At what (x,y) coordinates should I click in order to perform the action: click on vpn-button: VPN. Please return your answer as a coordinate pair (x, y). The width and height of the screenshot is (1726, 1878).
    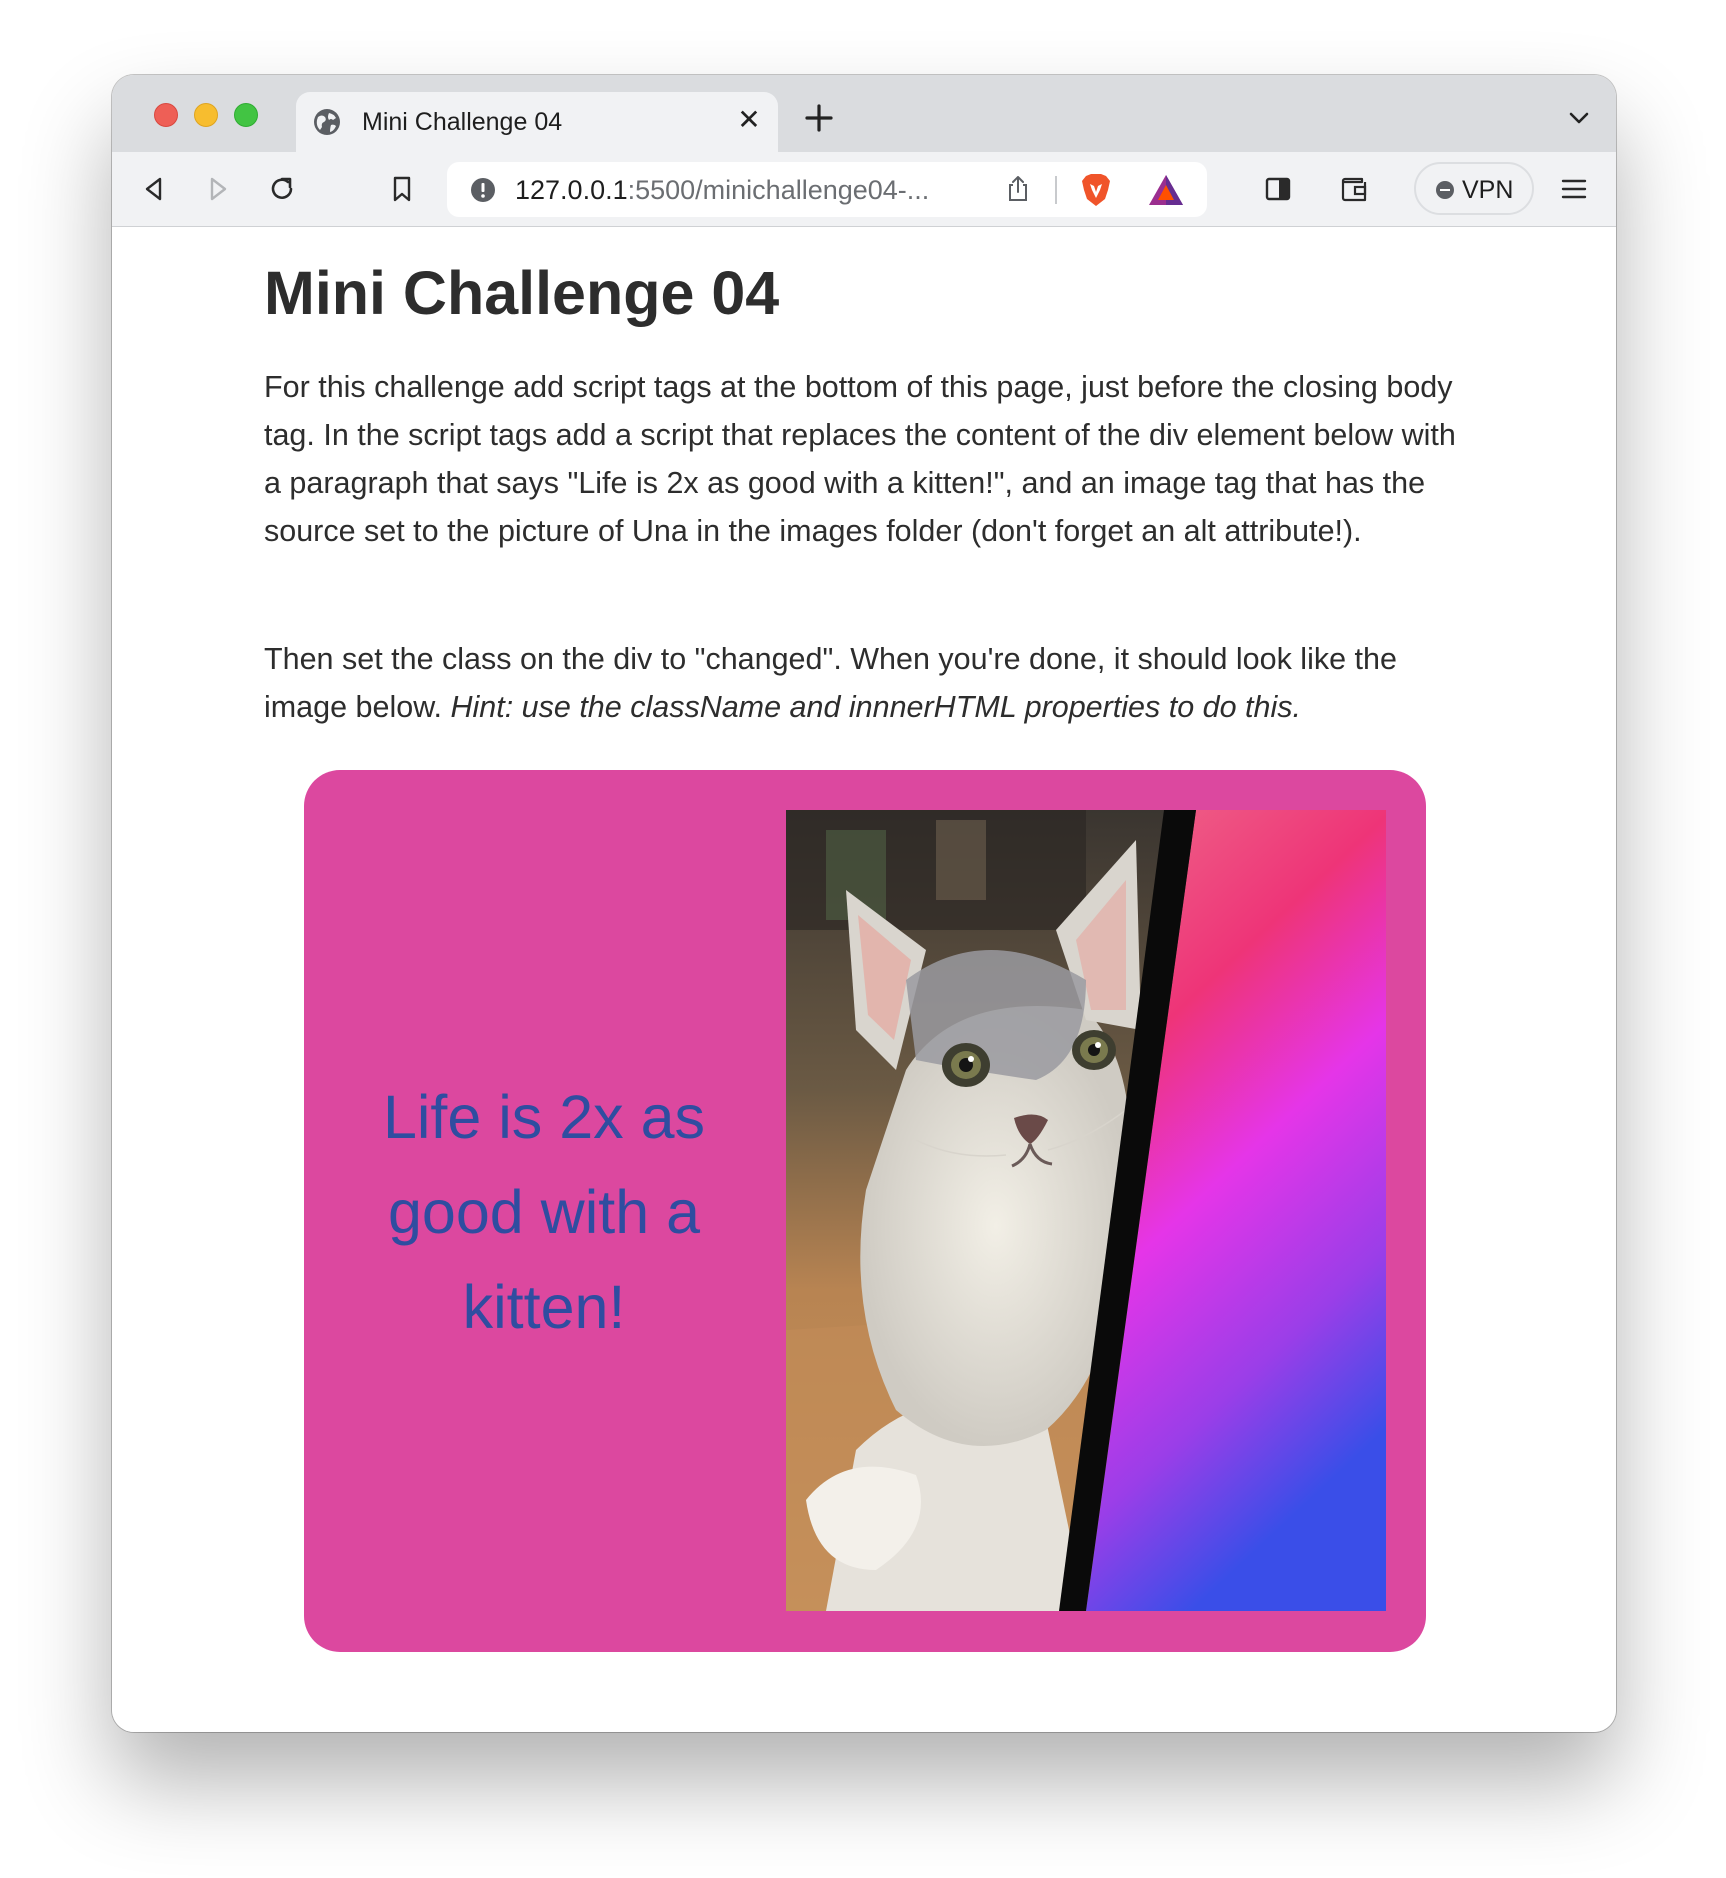
    Looking at the image, I should click on (1474, 188).